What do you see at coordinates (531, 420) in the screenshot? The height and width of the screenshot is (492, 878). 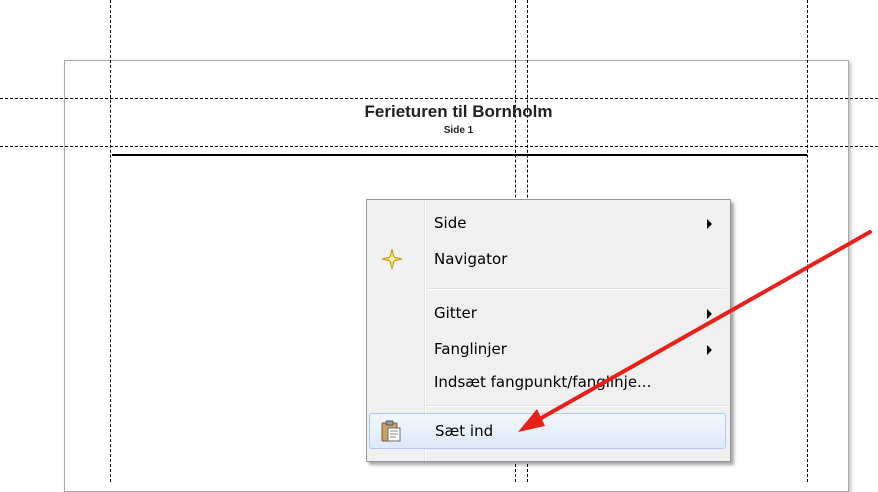 I see `arrow-head` at bounding box center [531, 420].